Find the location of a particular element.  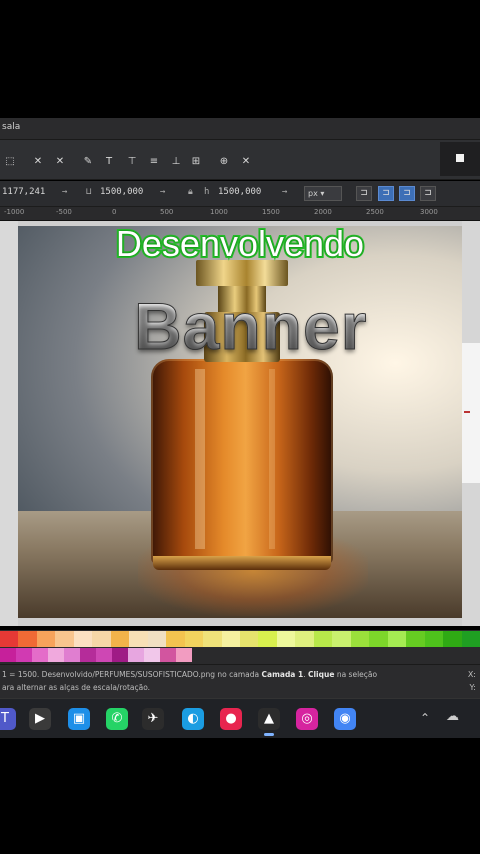

move-gradients-button: ⊐ is located at coordinates (407, 193).